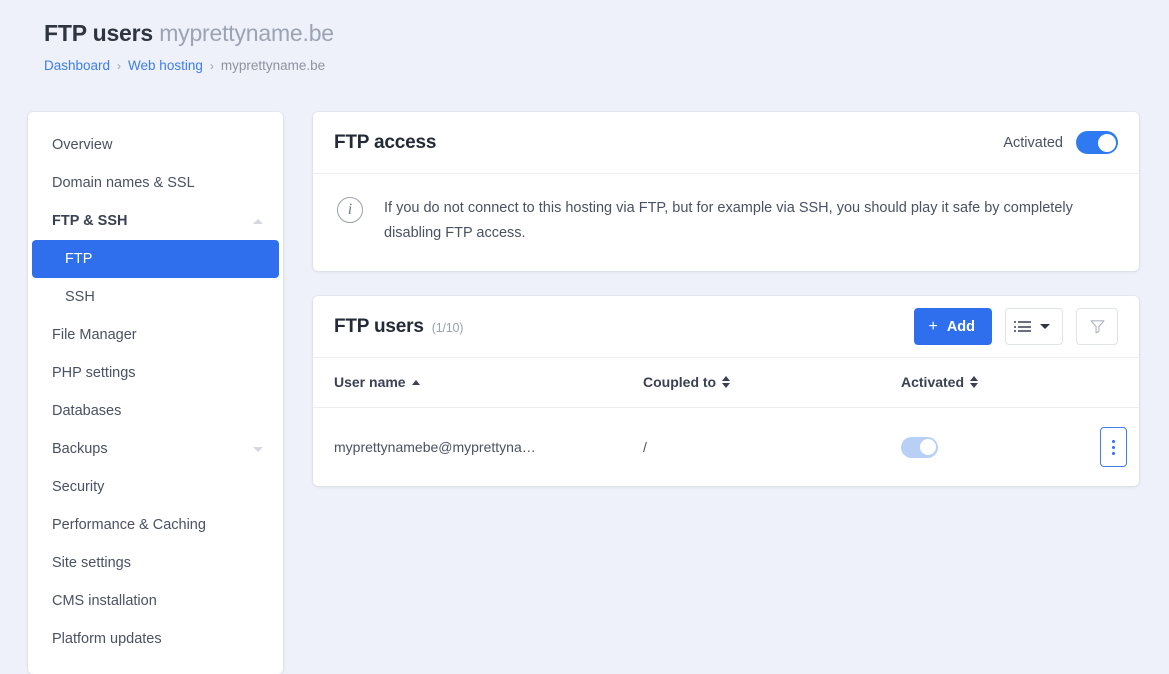 This screenshot has width=1169, height=674. I want to click on list-icon, so click(1022, 326).